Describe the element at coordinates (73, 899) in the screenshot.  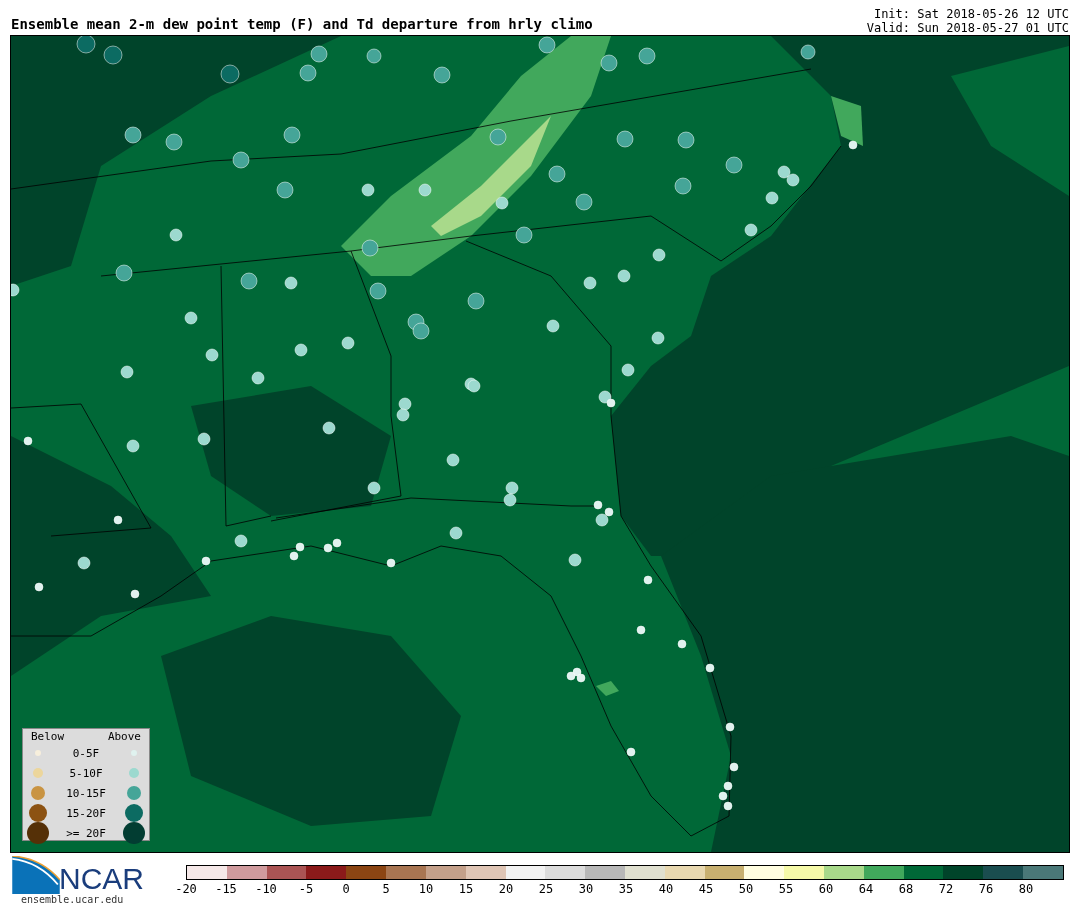
I see `website-url: ensemble.ucar.edu` at that location.